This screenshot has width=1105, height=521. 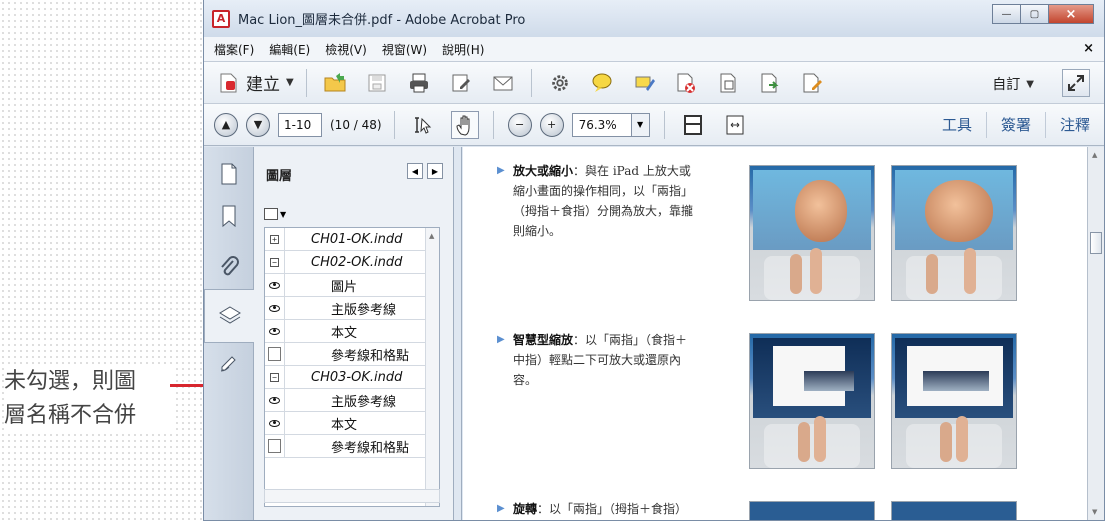 I want to click on bookmarks-panel-button, so click(x=229, y=216).